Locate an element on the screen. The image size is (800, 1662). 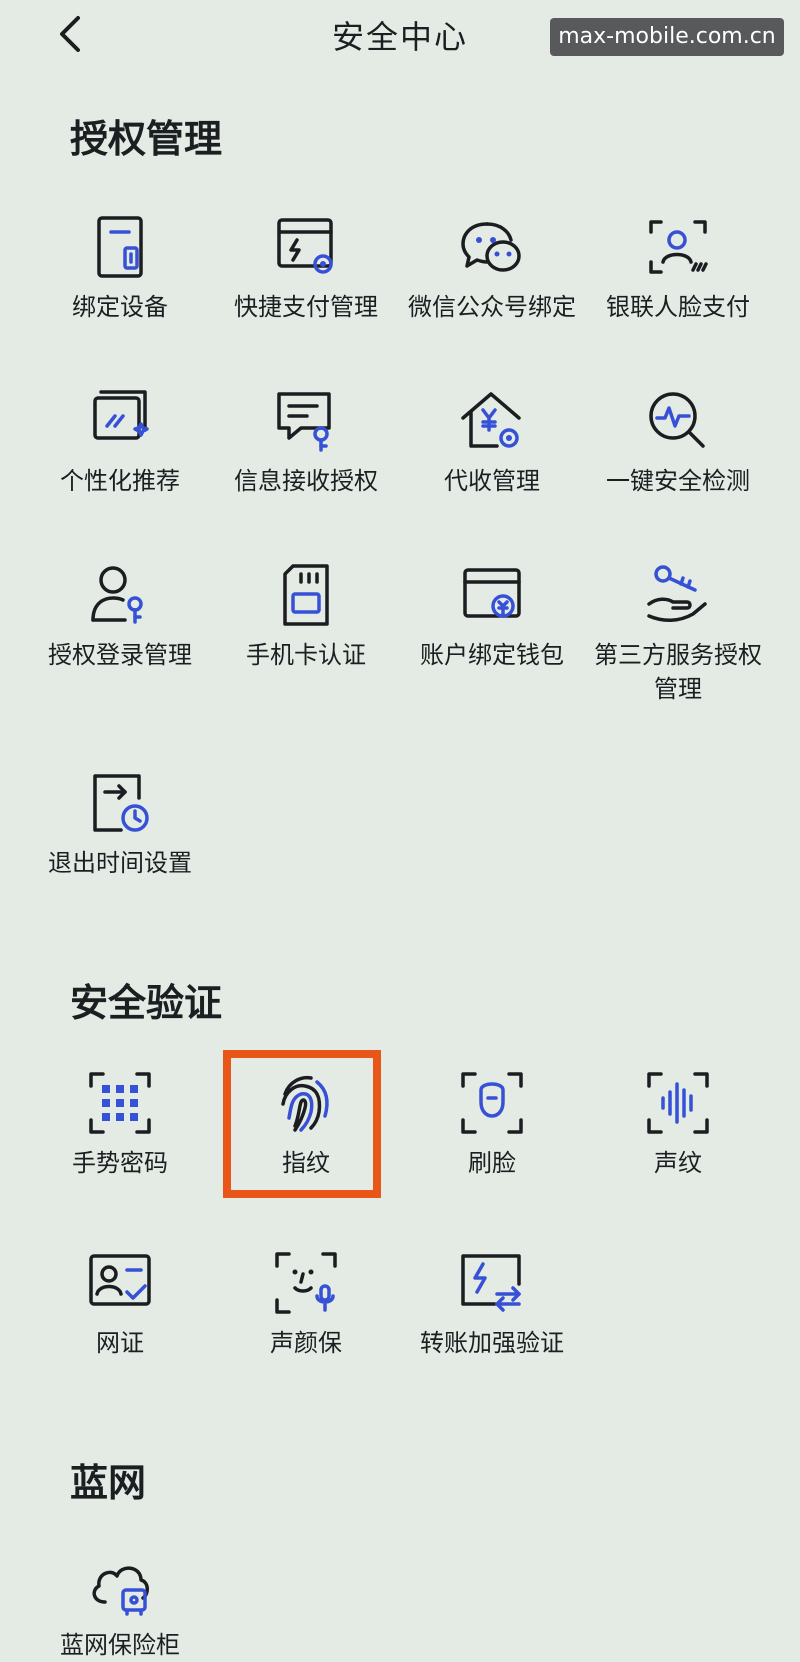
header: 安全中心 ••• max-mobile.com.cn is located at coordinates (400, 35).